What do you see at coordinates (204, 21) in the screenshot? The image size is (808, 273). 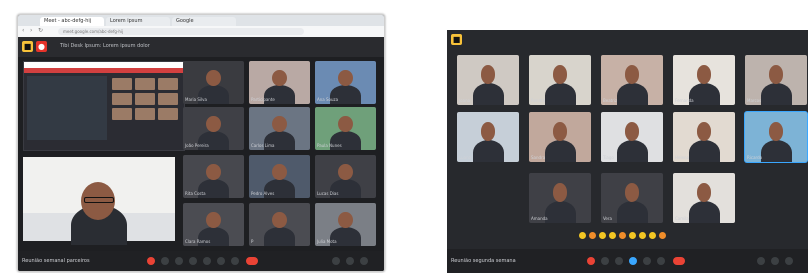 I see `browser-tab: Google` at bounding box center [204, 21].